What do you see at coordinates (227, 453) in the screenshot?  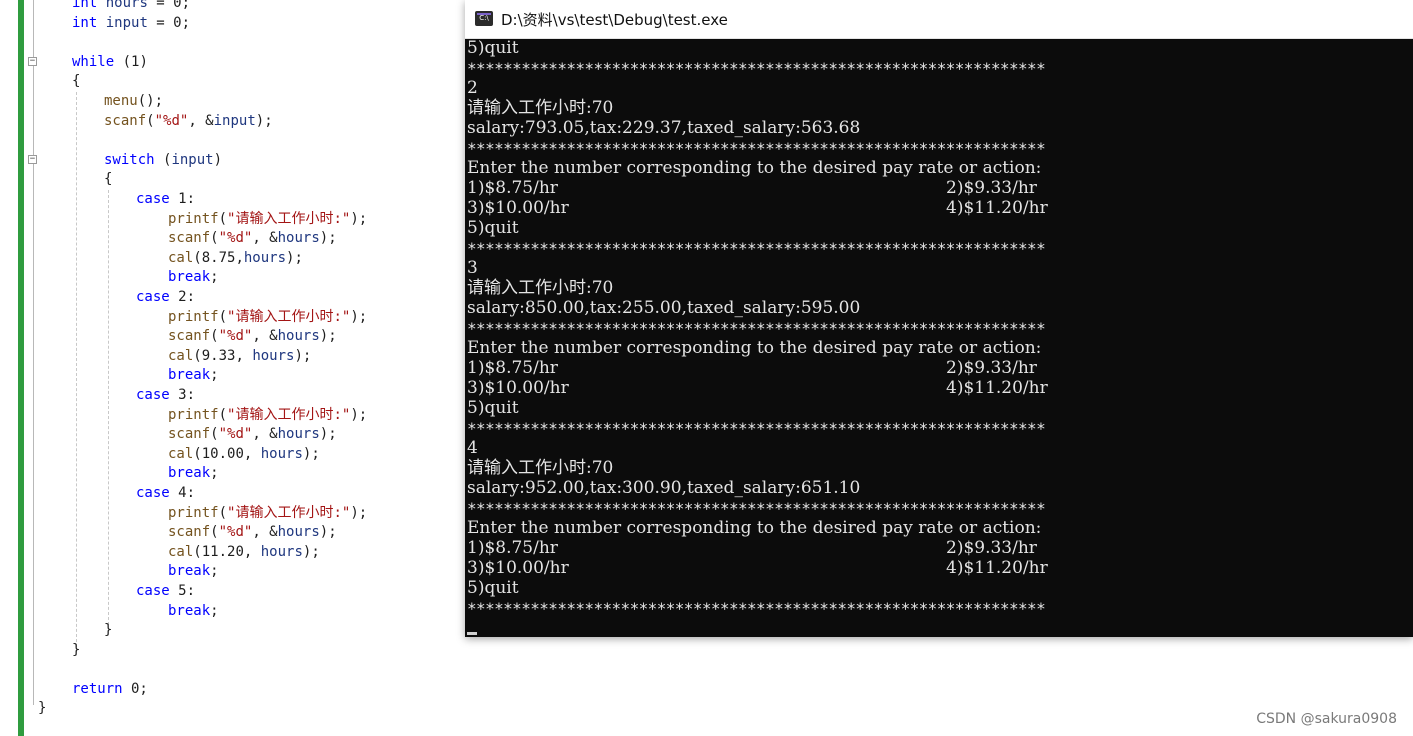 I see `code-token: (10.00,` at bounding box center [227, 453].